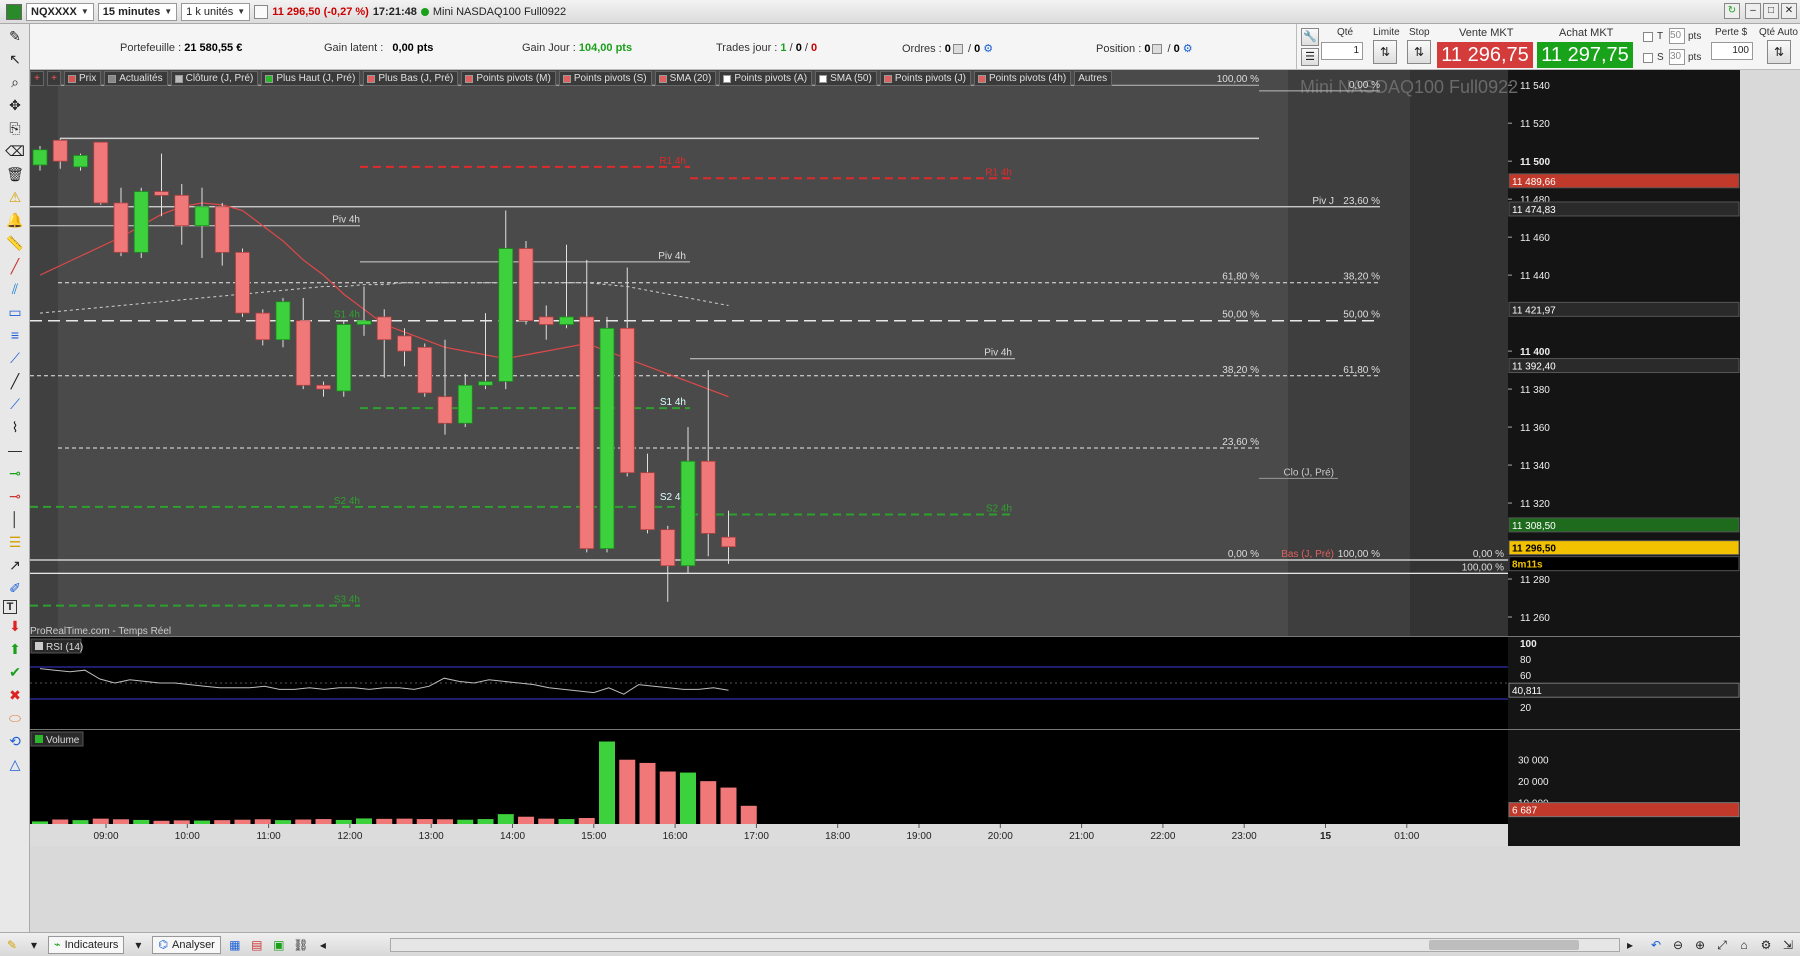  I want to click on ruler-icon: 📏, so click(15, 243).